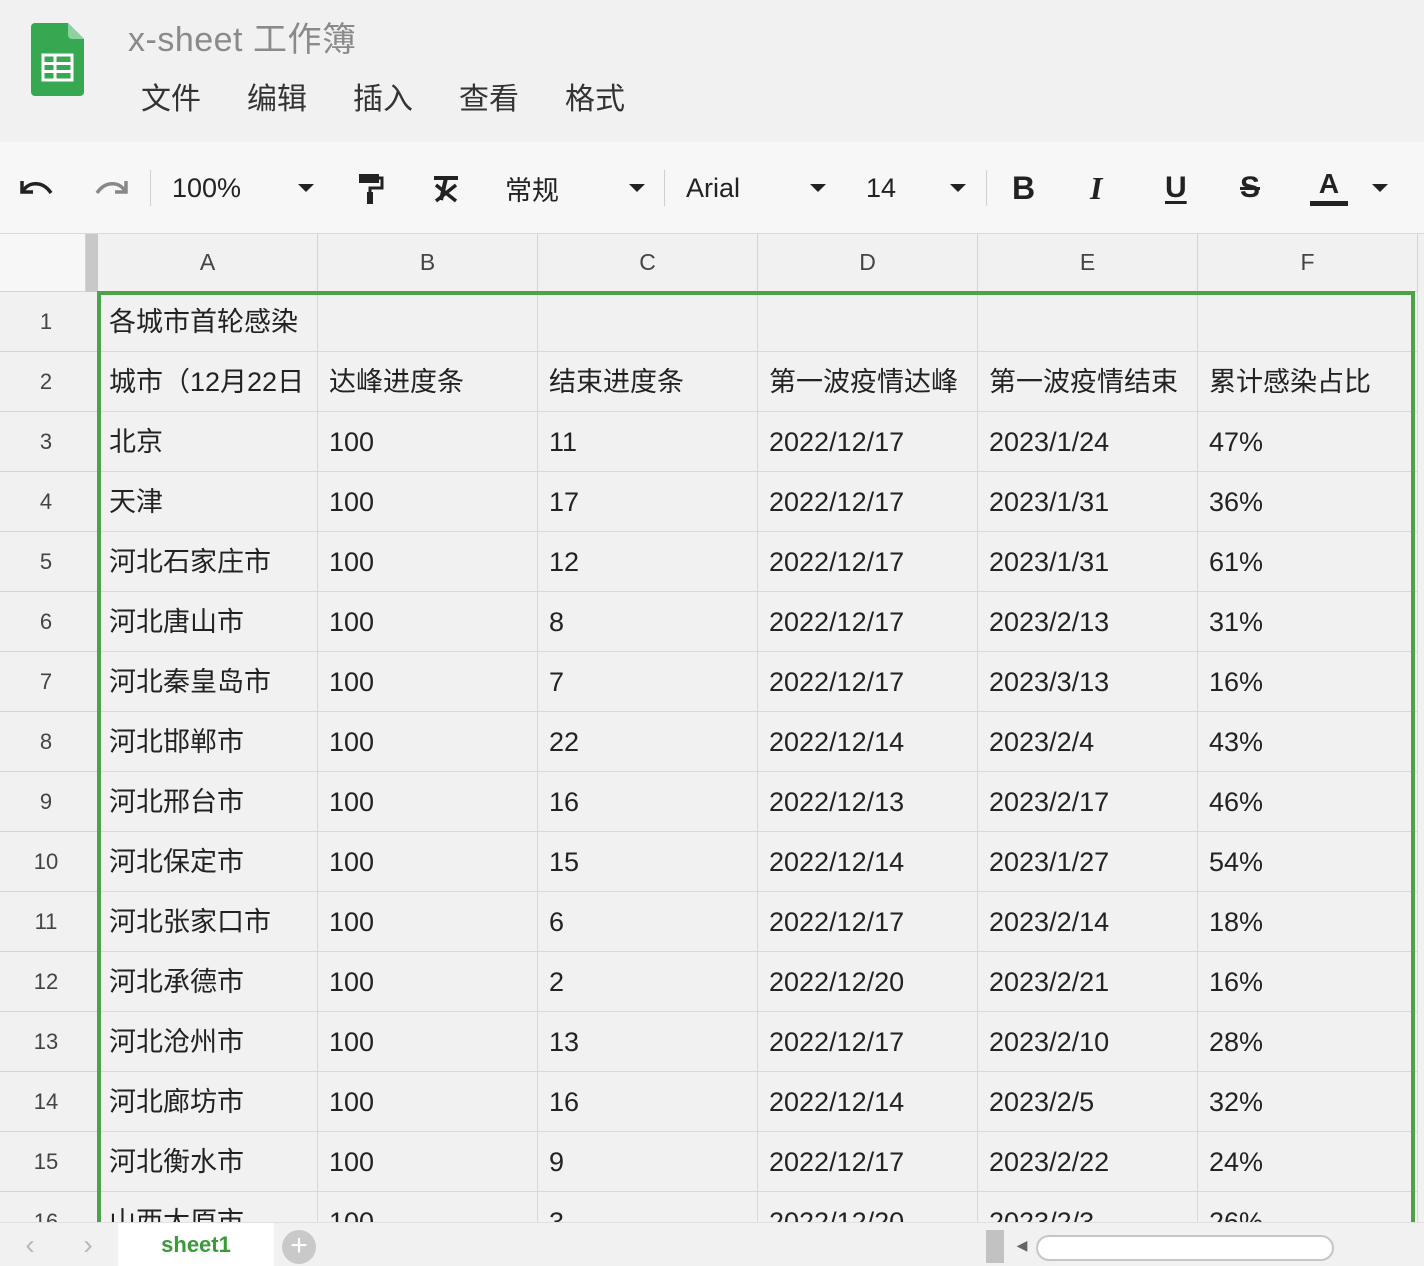  What do you see at coordinates (1088, 1042) in the screenshot?
I see `cell: 2023/2/10` at bounding box center [1088, 1042].